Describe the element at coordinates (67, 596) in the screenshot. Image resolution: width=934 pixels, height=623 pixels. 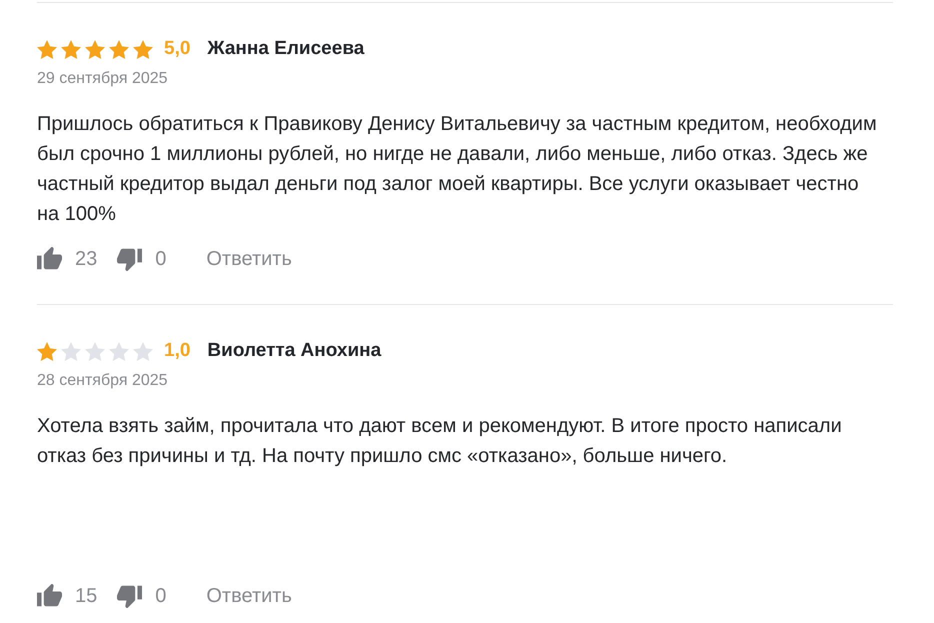
I see `like-button: 15` at that location.